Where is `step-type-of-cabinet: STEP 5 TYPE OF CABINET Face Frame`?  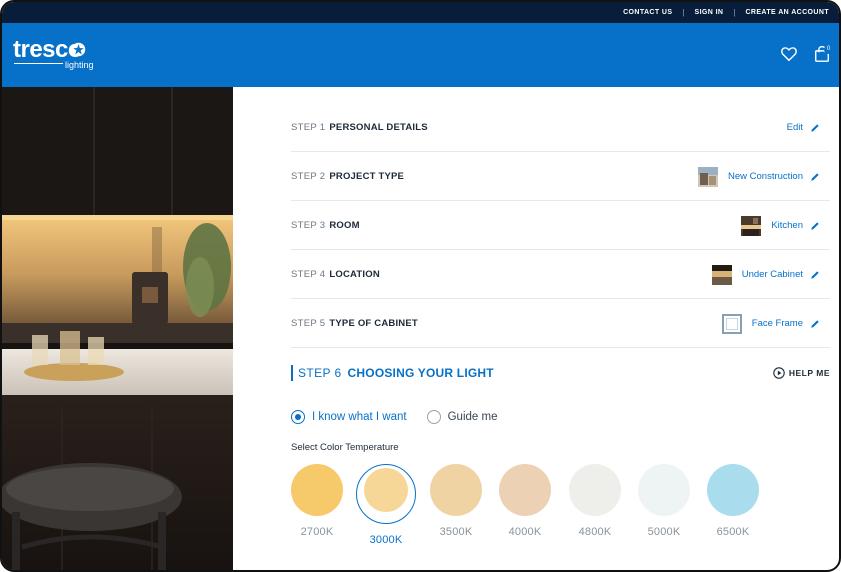
step-type-of-cabinet: STEP 5 TYPE OF CABINET Face Frame is located at coordinates (560, 323).